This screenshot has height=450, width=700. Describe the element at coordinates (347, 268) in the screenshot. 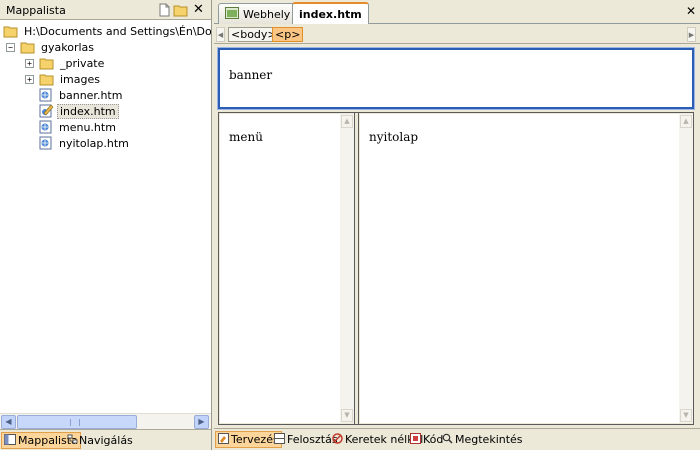

I see `menu-frame-scrollbar: ▲ ▼` at that location.